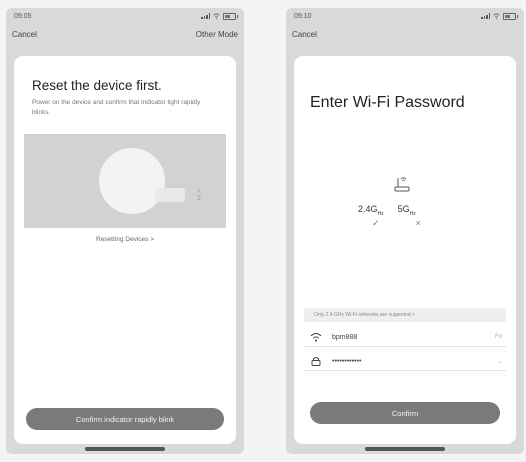 The height and width of the screenshot is (462, 526). Describe the element at coordinates (97, 85) in the screenshot. I see `page-title: Reset the device first.` at that location.